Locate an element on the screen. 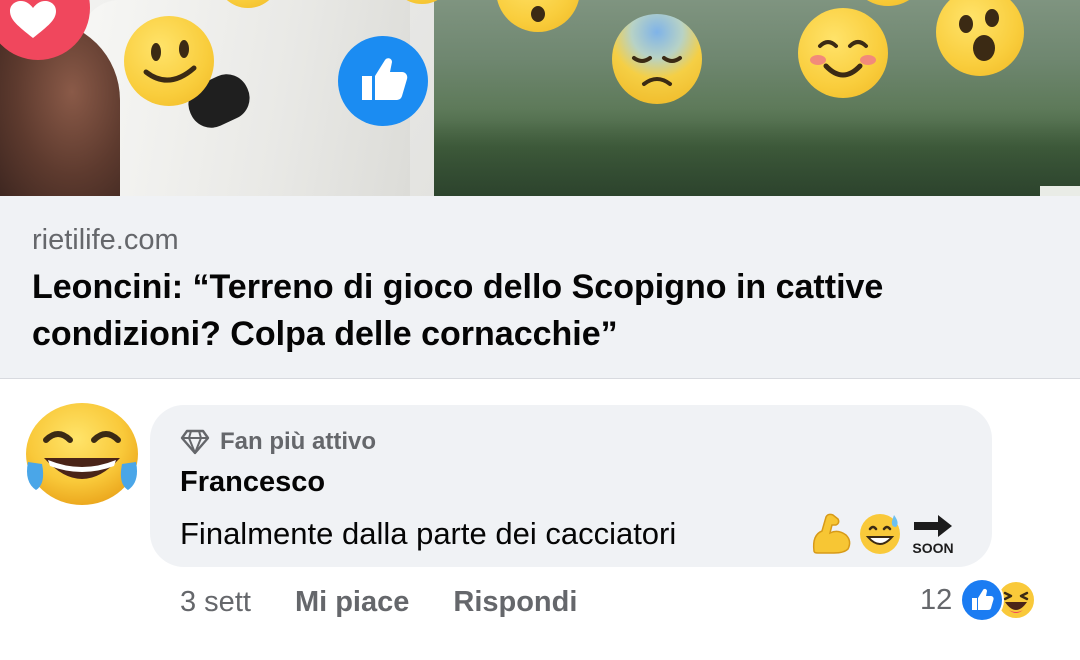 The height and width of the screenshot is (660, 1080). smile-emoji-icon is located at coordinates (169, 61).